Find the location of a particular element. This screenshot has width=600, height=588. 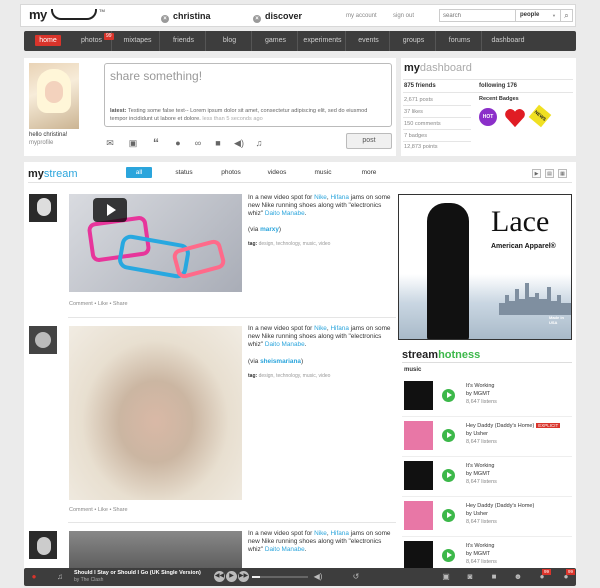

search-icon: ⌕ is located at coordinates (566, 15).